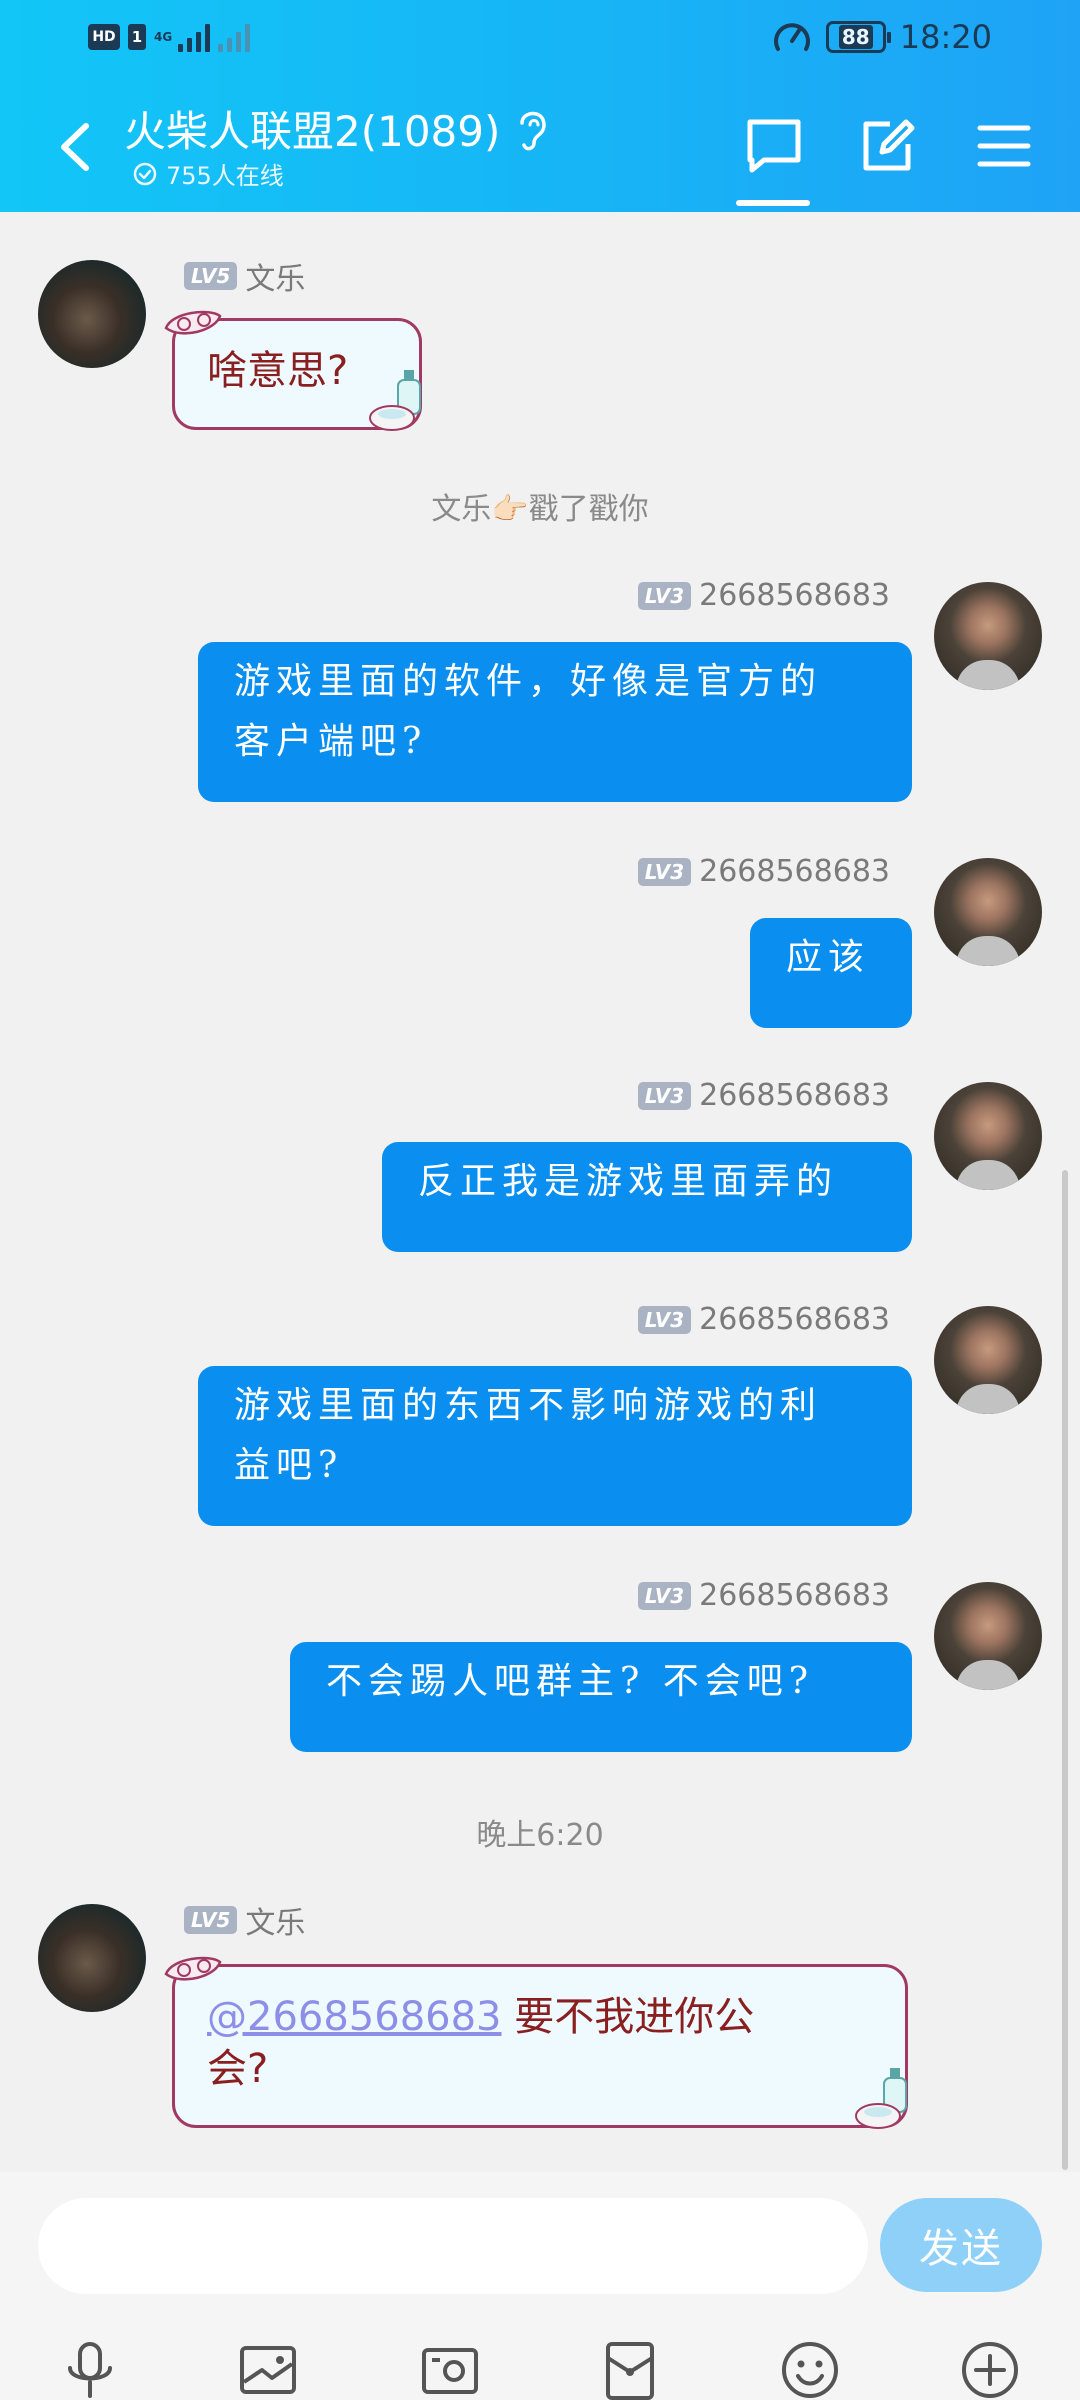  What do you see at coordinates (533, 130) in the screenshot?
I see `ear-icon` at bounding box center [533, 130].